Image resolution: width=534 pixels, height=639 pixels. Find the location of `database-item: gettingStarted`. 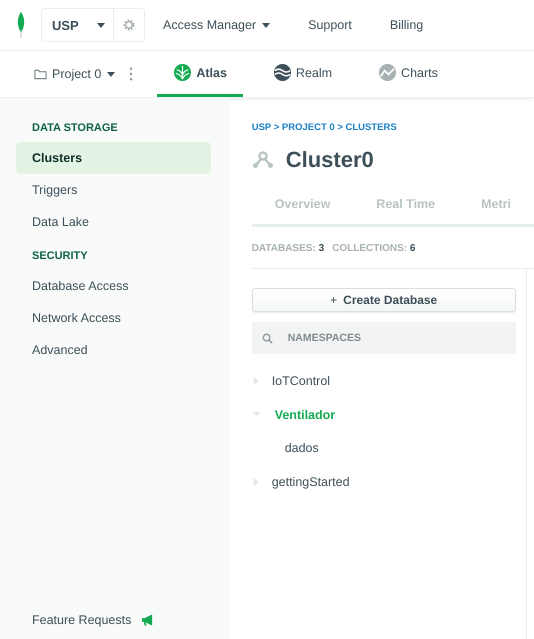

database-item: gettingStarted is located at coordinates (311, 482).